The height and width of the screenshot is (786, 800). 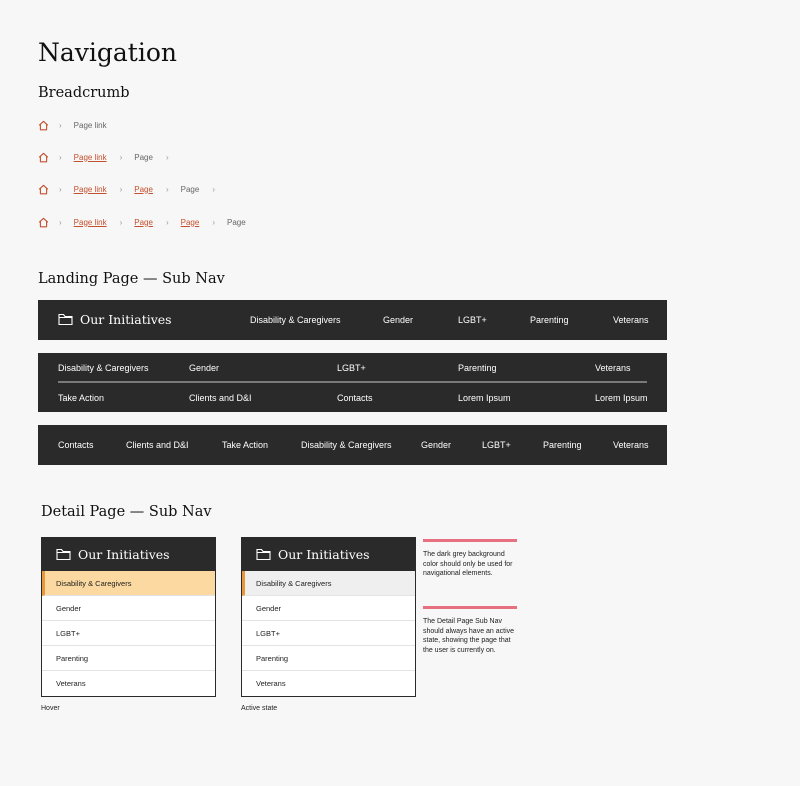 I want to click on breadcrumb: › Page link, so click(x=79, y=125).